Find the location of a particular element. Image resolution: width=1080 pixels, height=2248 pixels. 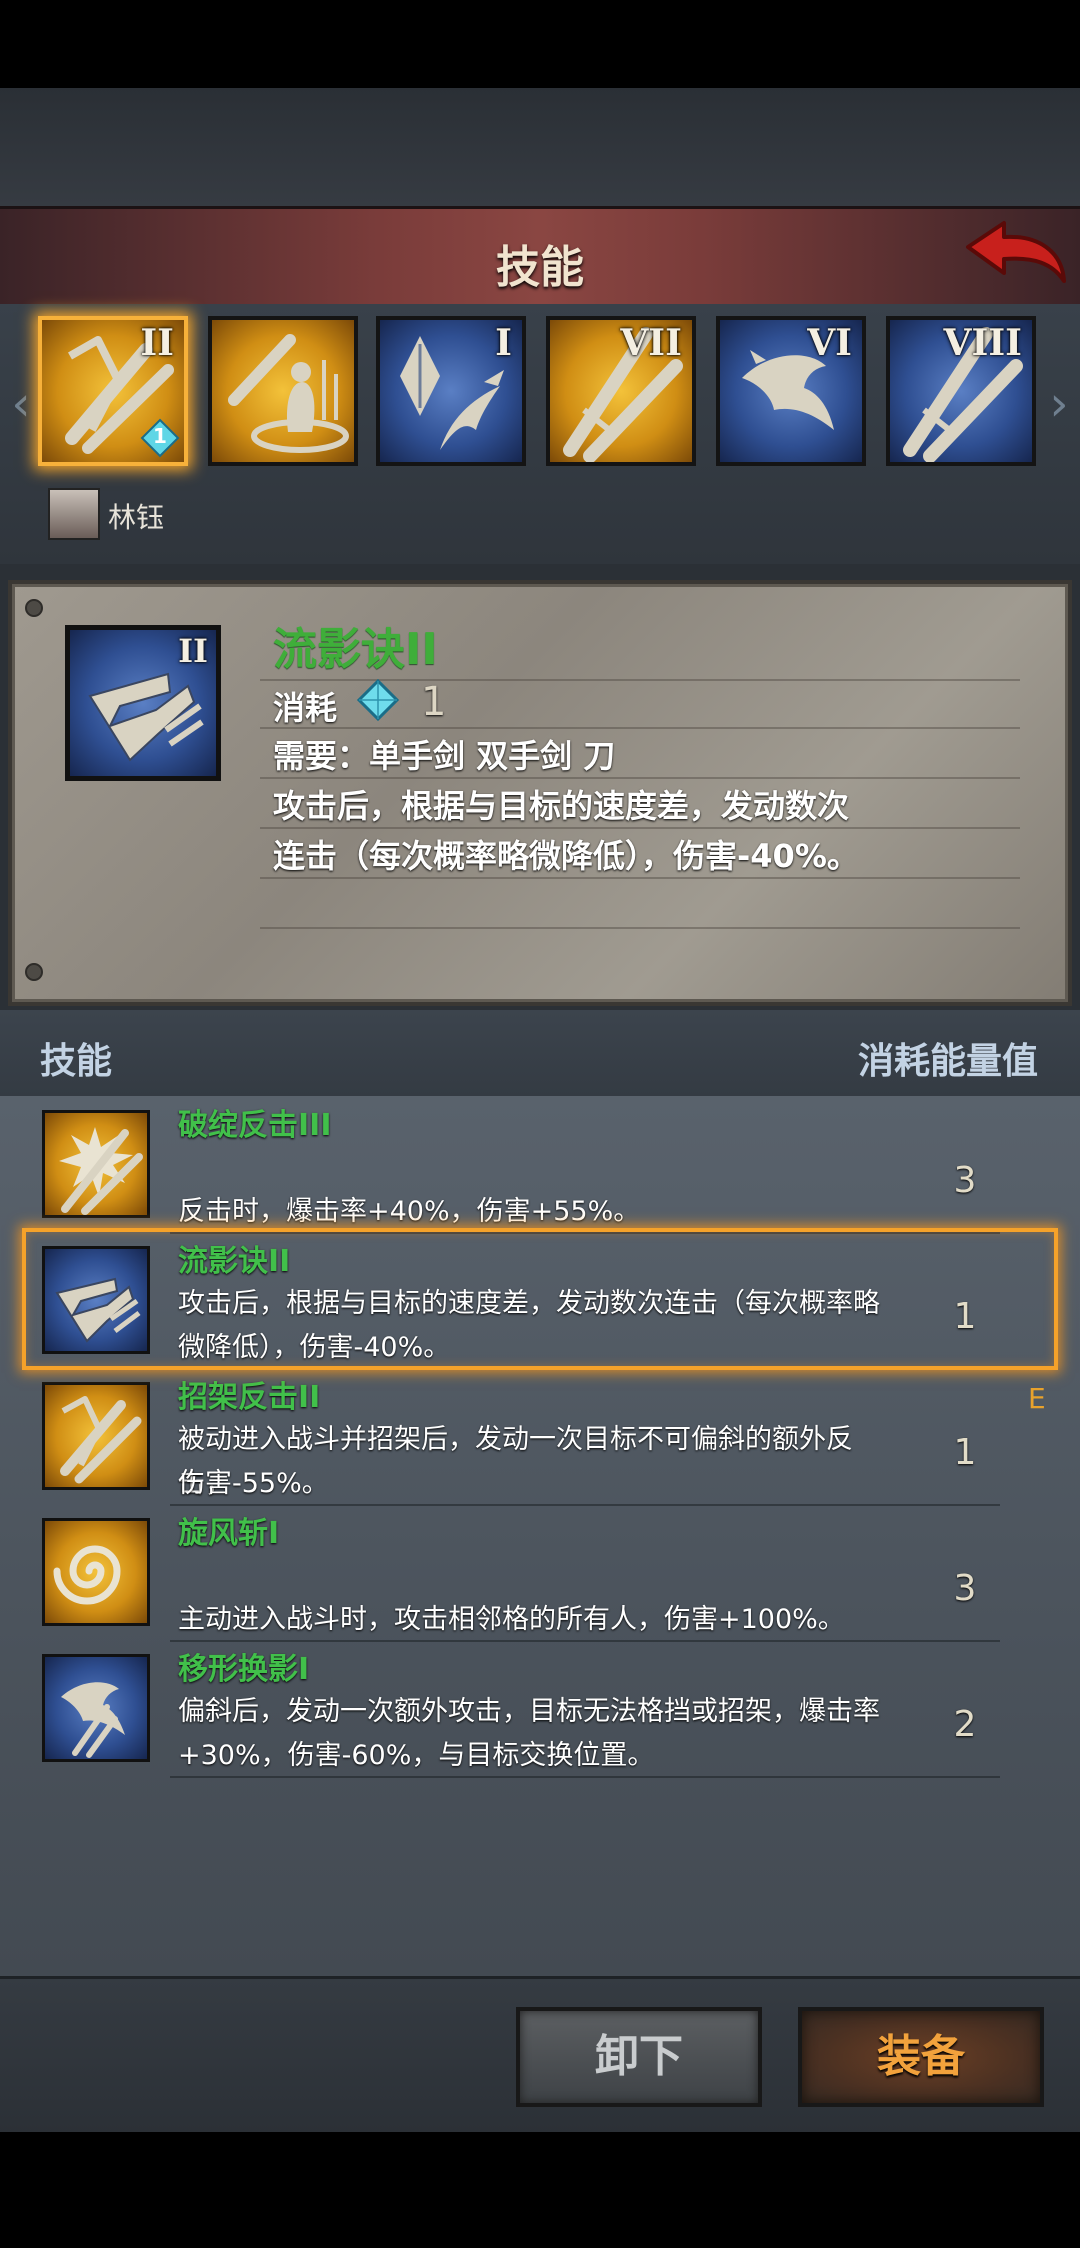

equip-button: 装备 is located at coordinates (921, 2057).